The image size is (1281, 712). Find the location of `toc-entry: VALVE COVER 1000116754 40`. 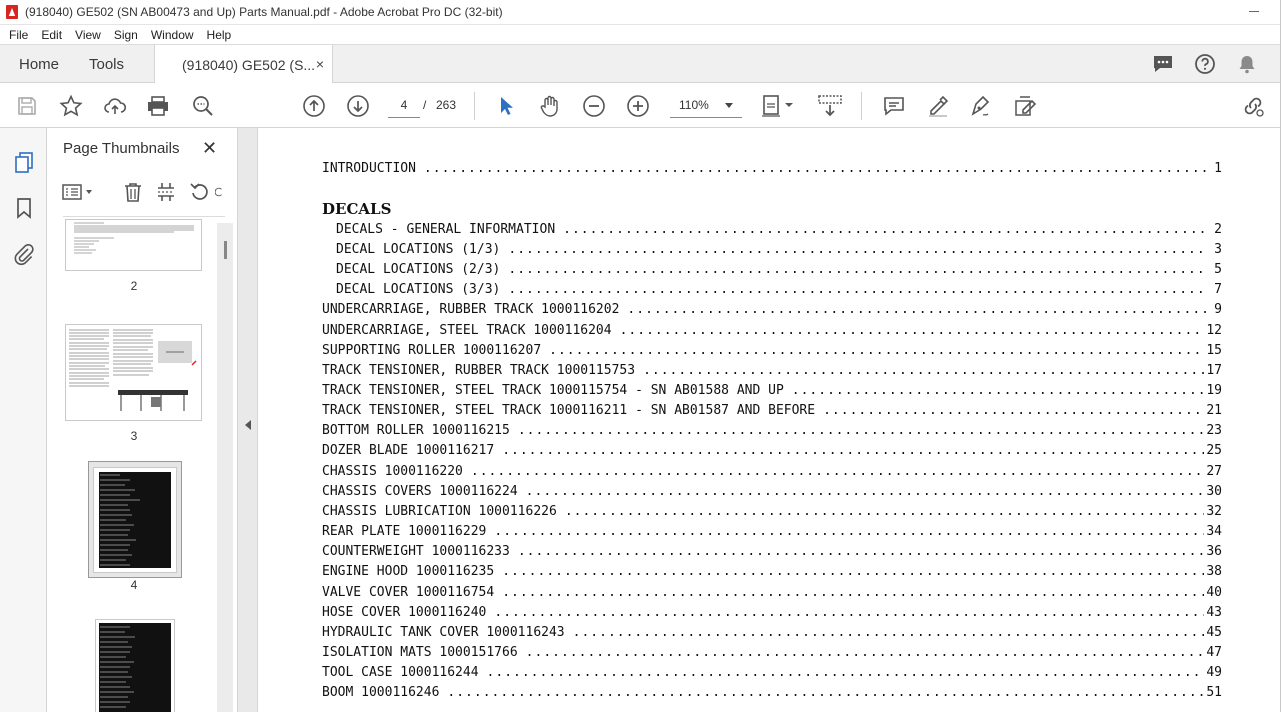

toc-entry: VALVE COVER 1000116754 40 is located at coordinates (772, 595).